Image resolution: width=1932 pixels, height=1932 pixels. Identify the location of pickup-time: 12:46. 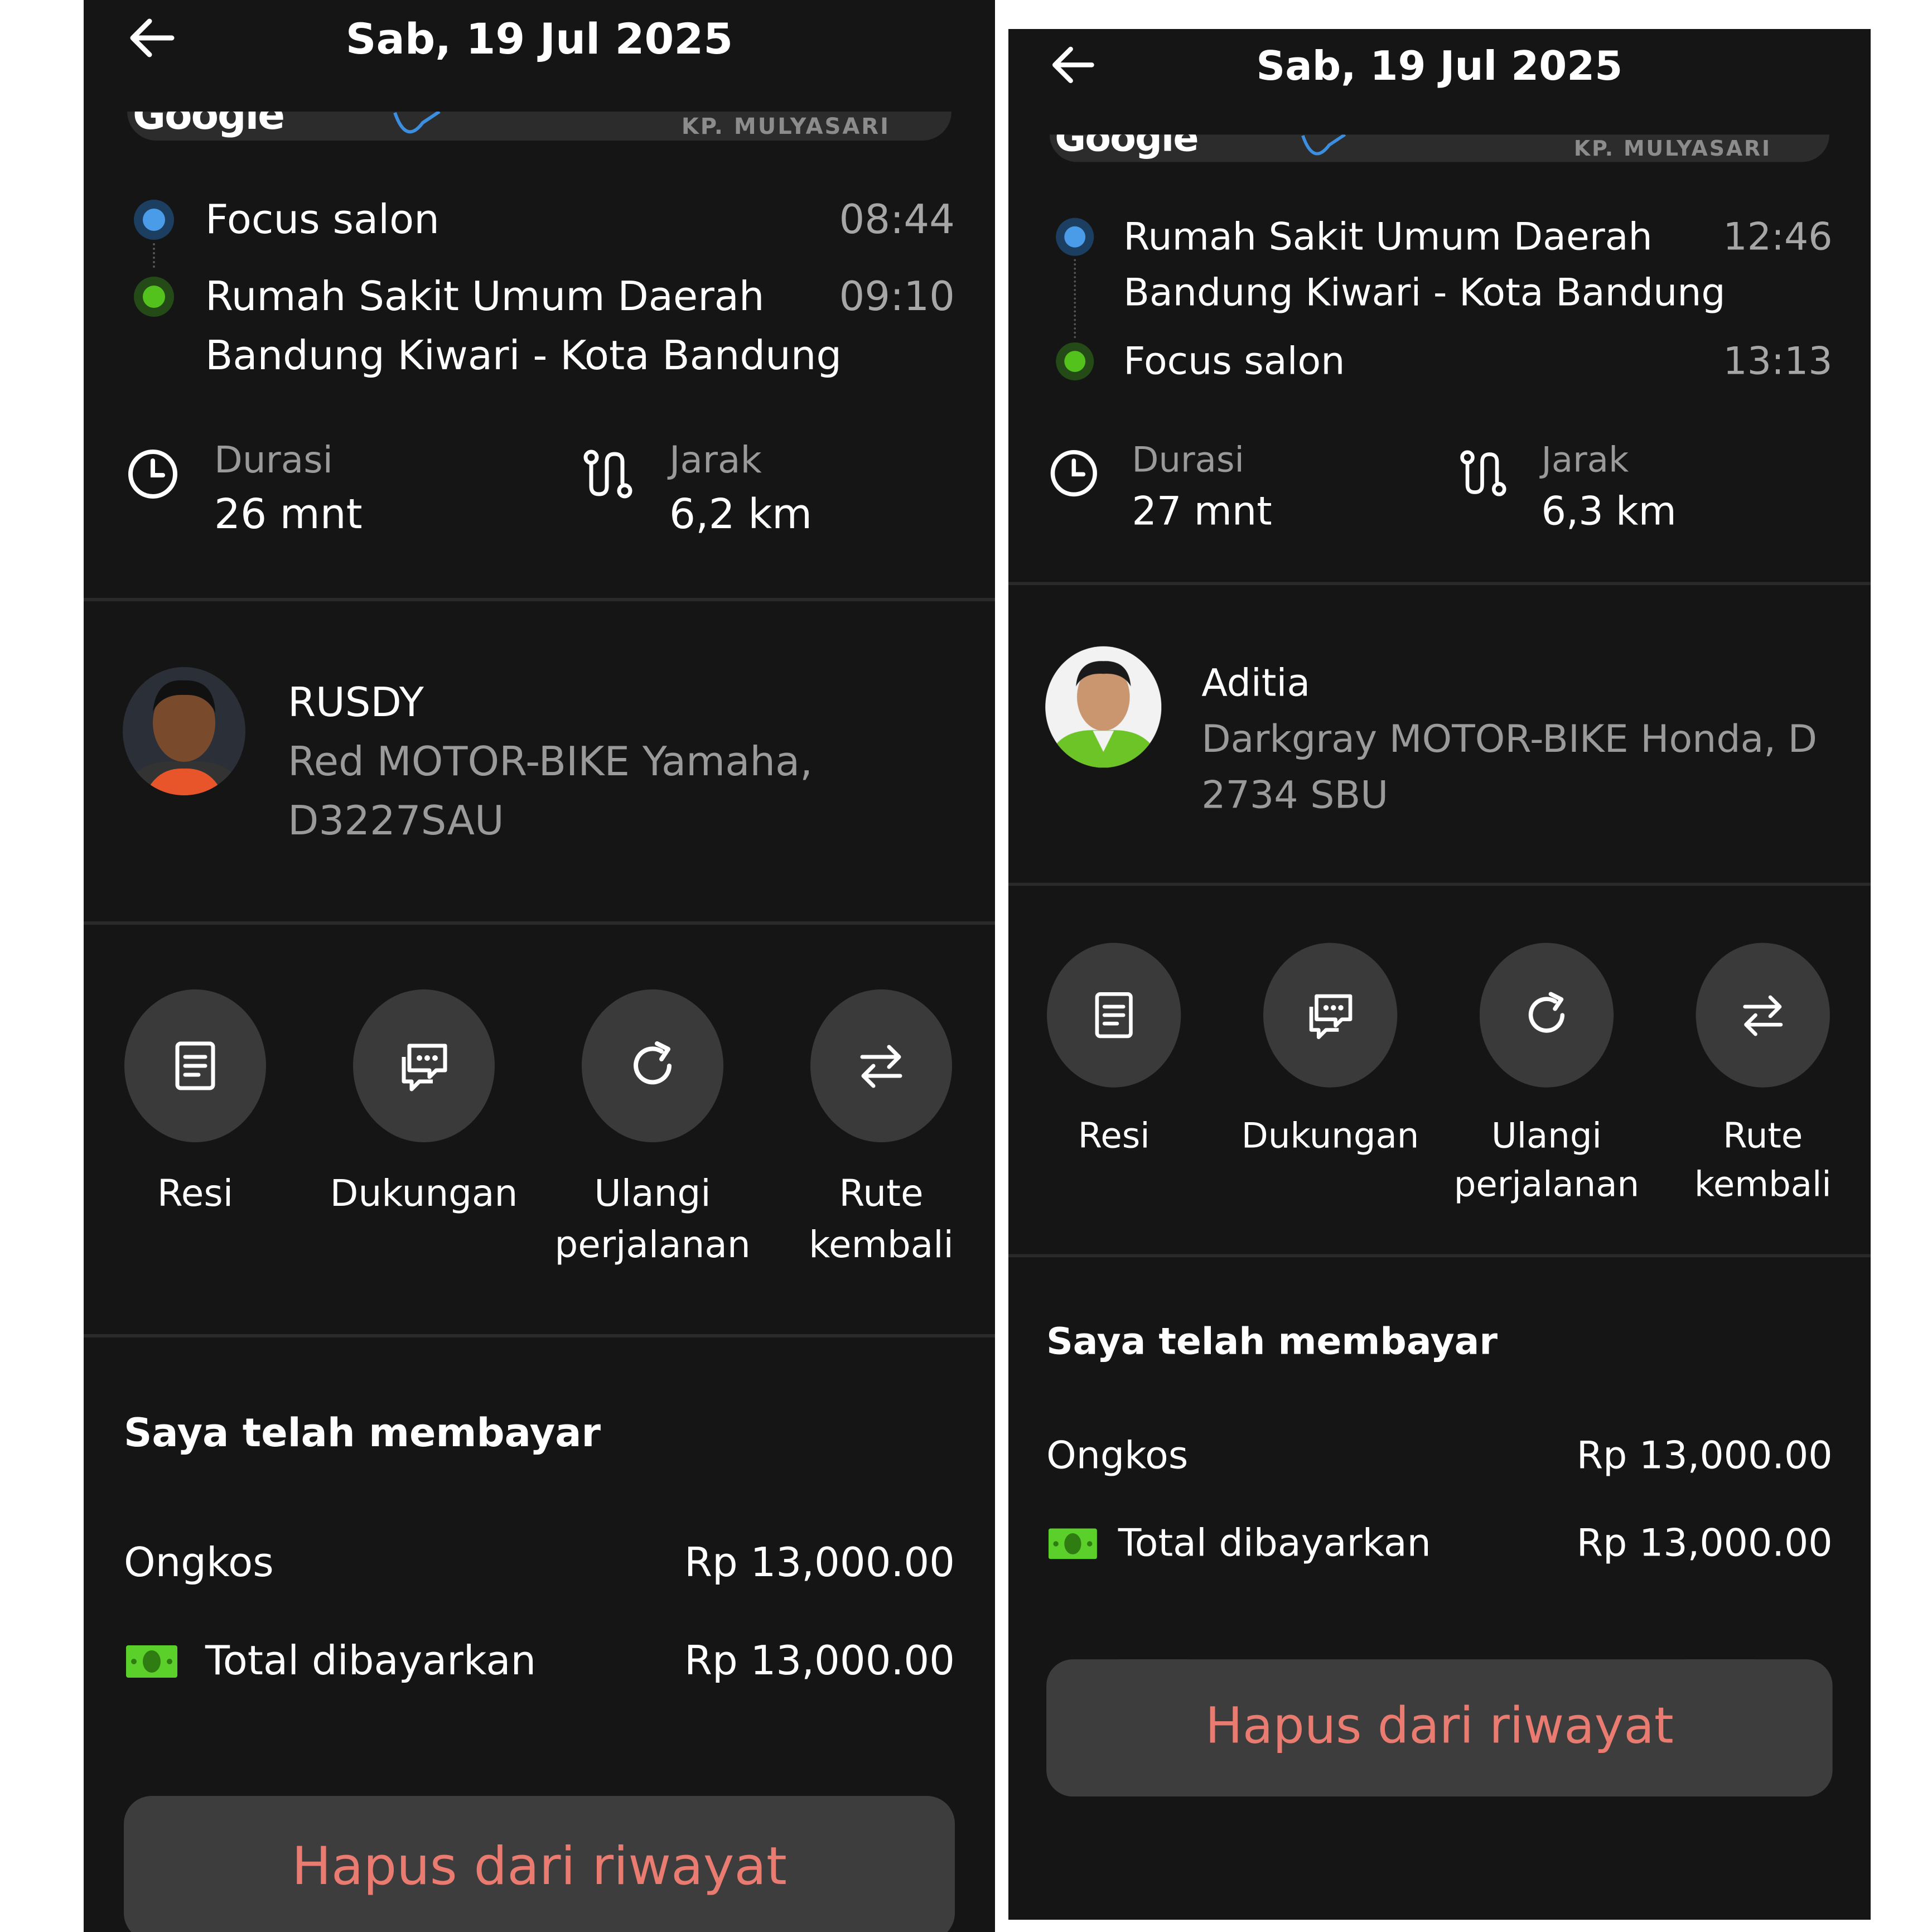
(1778, 236).